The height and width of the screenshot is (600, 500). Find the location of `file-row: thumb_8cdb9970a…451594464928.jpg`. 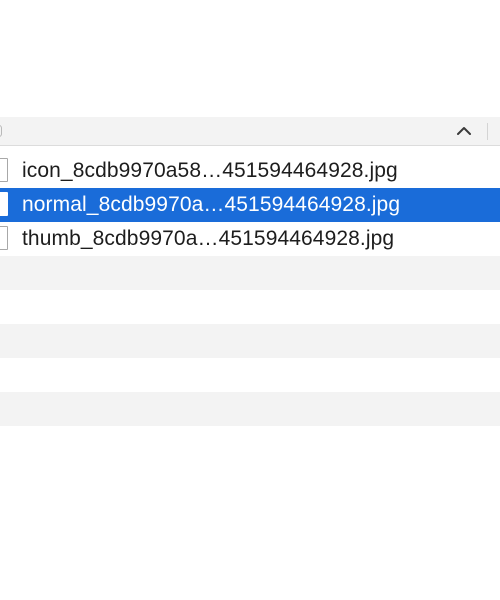

file-row: thumb_8cdb9970a…451594464928.jpg is located at coordinates (250, 239).